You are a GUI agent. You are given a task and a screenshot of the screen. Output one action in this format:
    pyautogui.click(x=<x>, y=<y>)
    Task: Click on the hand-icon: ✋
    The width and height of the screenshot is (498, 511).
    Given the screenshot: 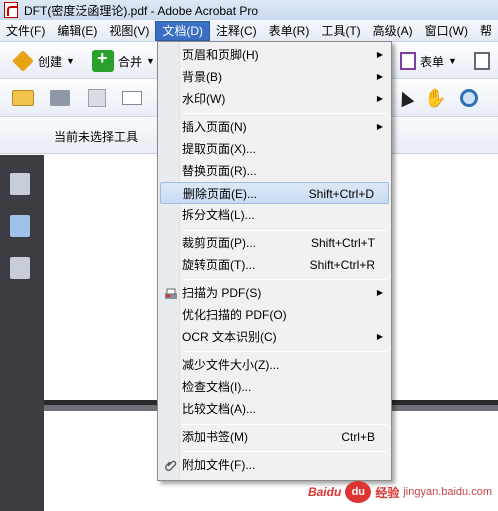 What is the action you would take?
    pyautogui.click(x=435, y=98)
    